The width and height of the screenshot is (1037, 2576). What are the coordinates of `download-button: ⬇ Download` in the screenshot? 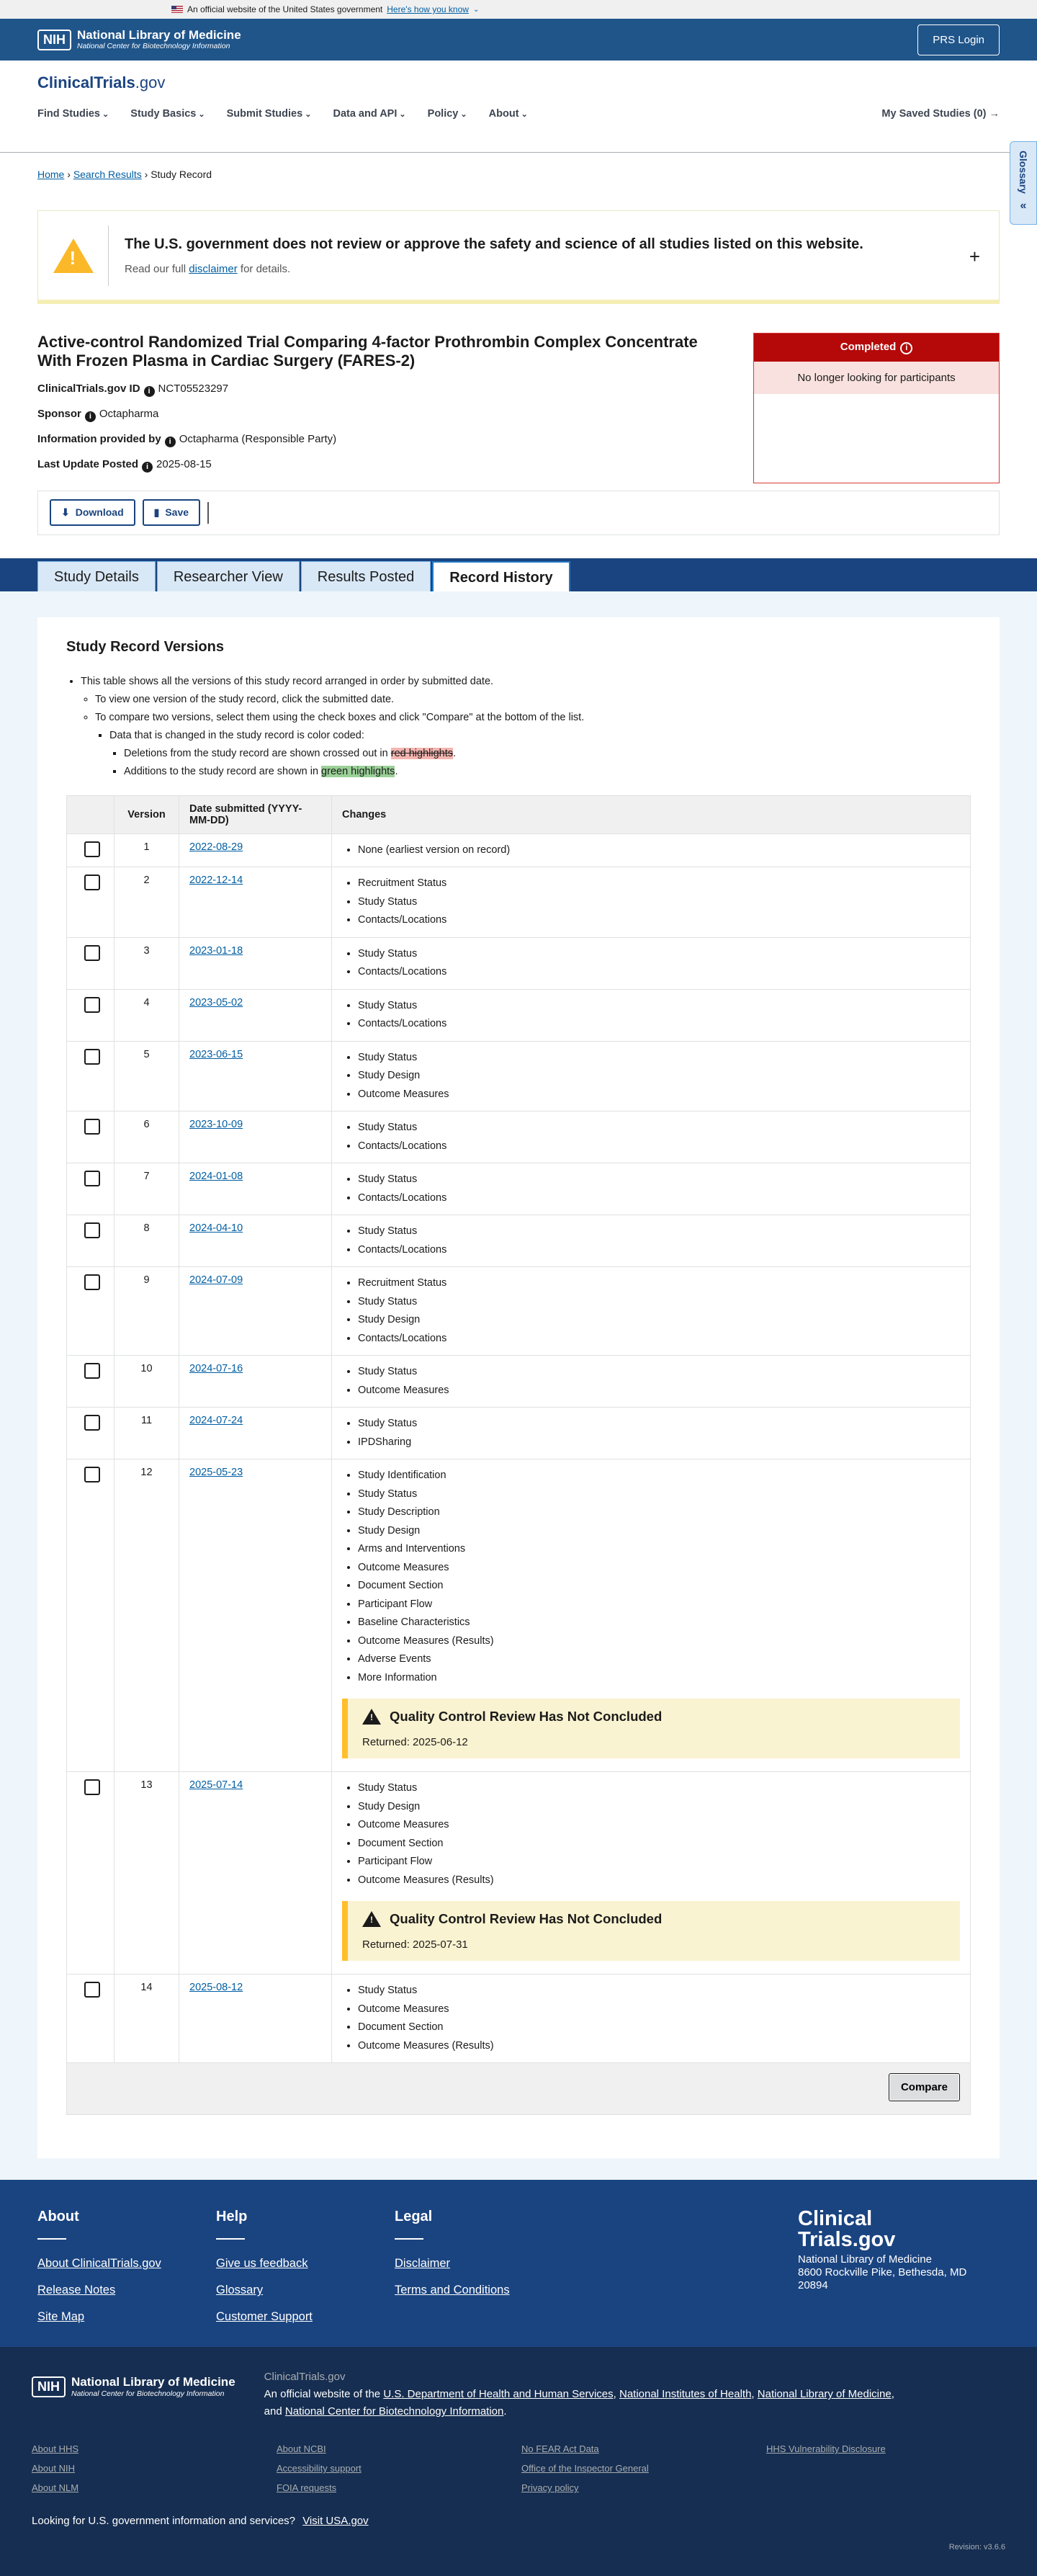 It's located at (92, 513).